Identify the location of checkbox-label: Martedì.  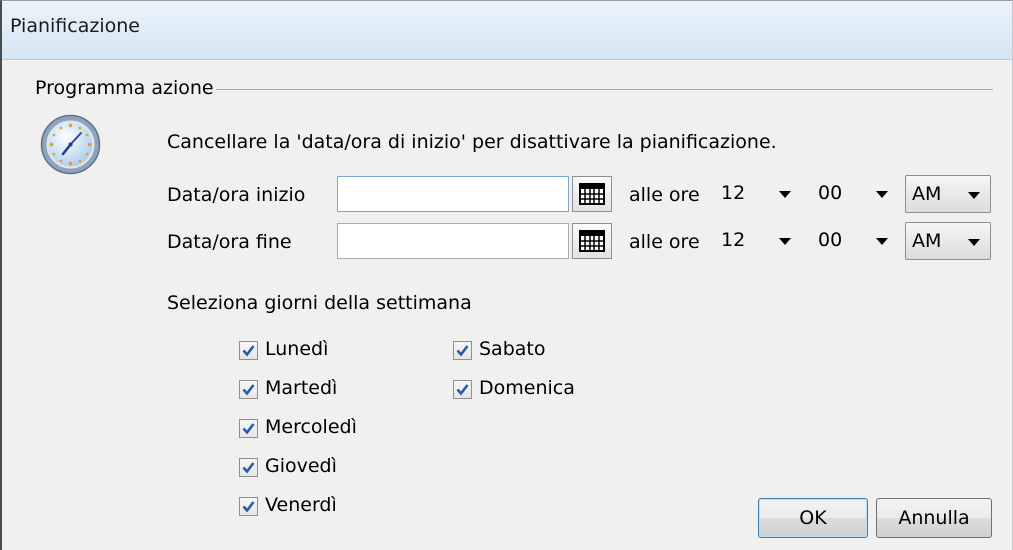
(301, 388).